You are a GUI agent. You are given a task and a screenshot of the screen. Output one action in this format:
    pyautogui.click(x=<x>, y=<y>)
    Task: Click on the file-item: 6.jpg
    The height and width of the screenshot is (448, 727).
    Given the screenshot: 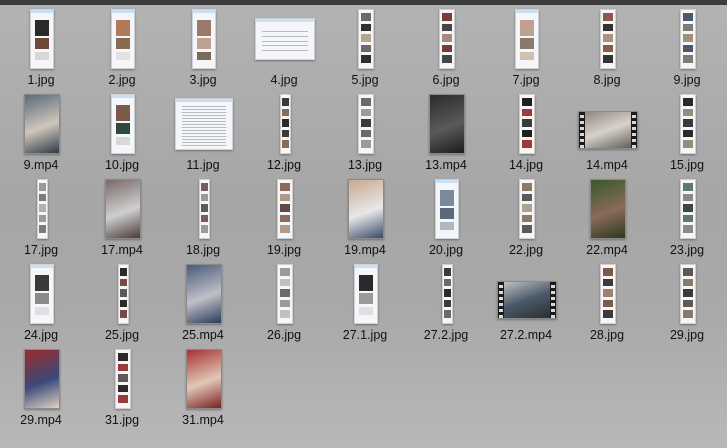 What is the action you would take?
    pyautogui.click(x=446, y=47)
    